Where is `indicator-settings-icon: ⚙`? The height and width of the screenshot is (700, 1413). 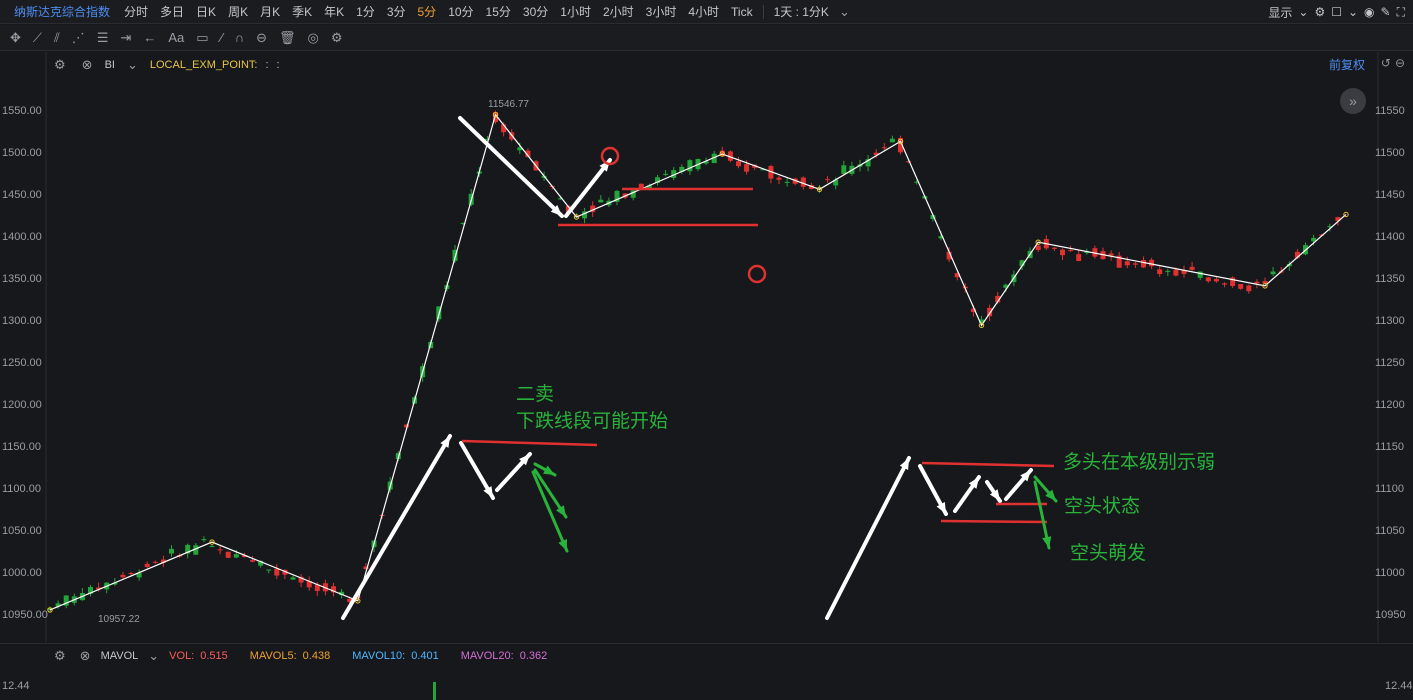 indicator-settings-icon: ⚙ is located at coordinates (60, 65).